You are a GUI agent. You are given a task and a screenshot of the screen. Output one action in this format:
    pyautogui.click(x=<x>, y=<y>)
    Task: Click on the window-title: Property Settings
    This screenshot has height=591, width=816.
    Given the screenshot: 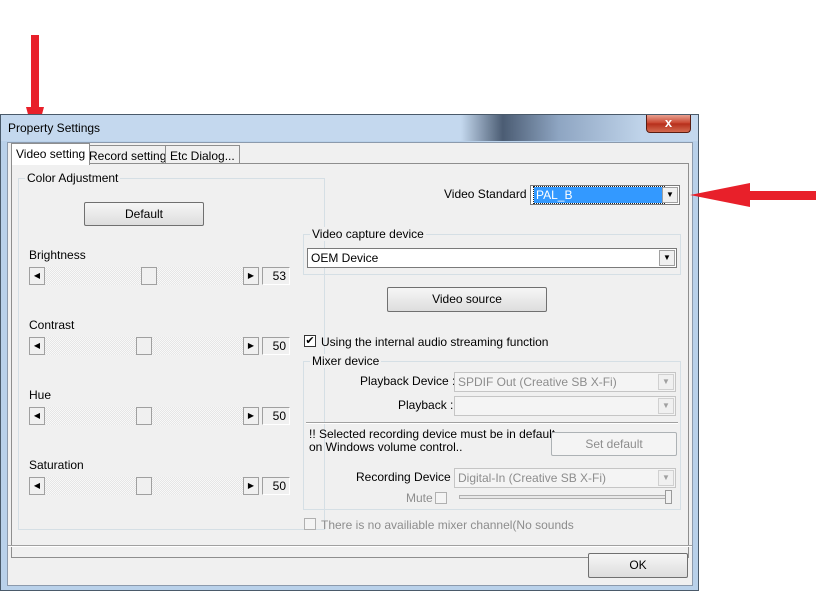 What is the action you would take?
    pyautogui.click(x=54, y=128)
    